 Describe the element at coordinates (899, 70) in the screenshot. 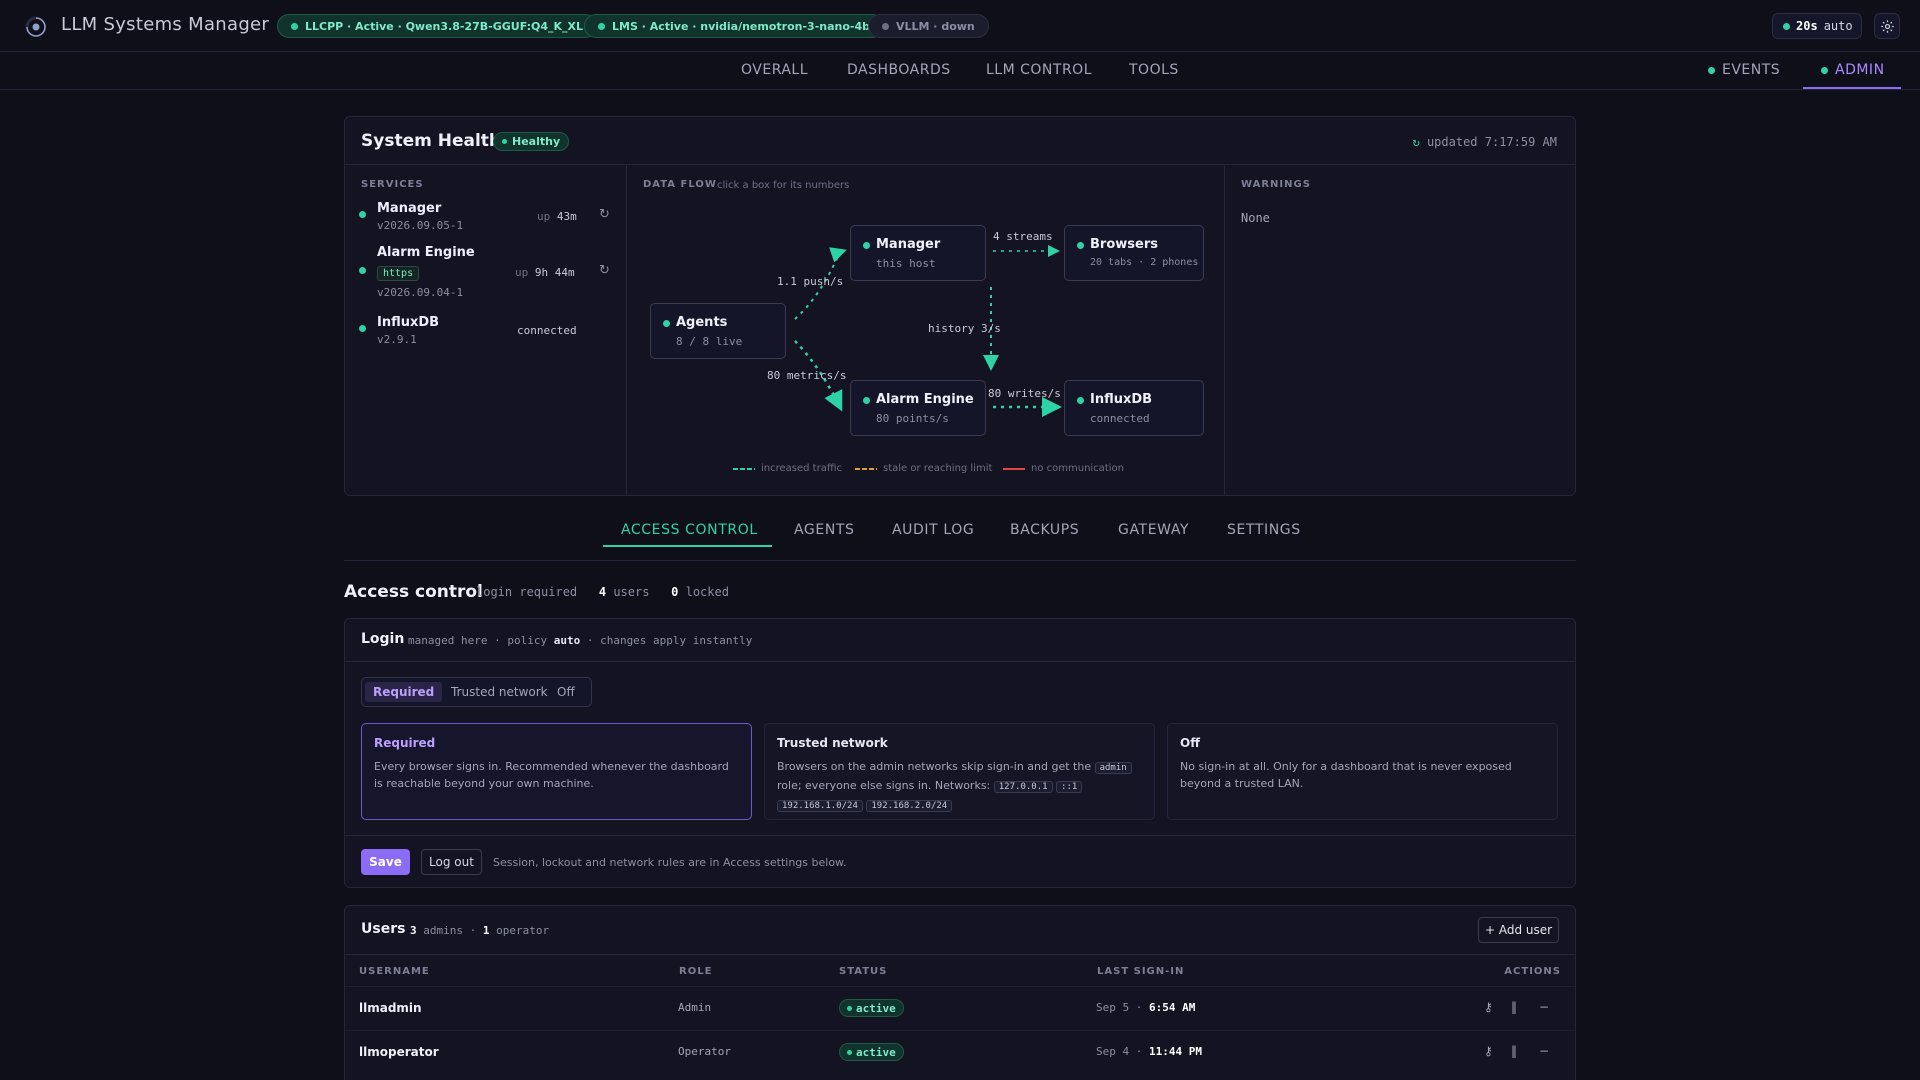

I see `nav-dashboards: DASHBOARDS` at that location.